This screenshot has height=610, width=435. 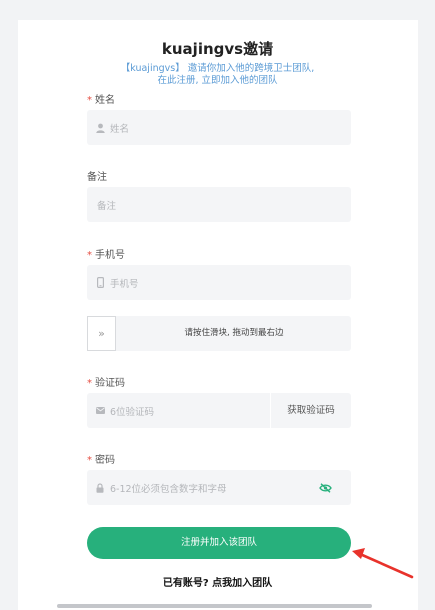 What do you see at coordinates (97, 177) in the screenshot?
I see `remark-label: 备注` at bounding box center [97, 177].